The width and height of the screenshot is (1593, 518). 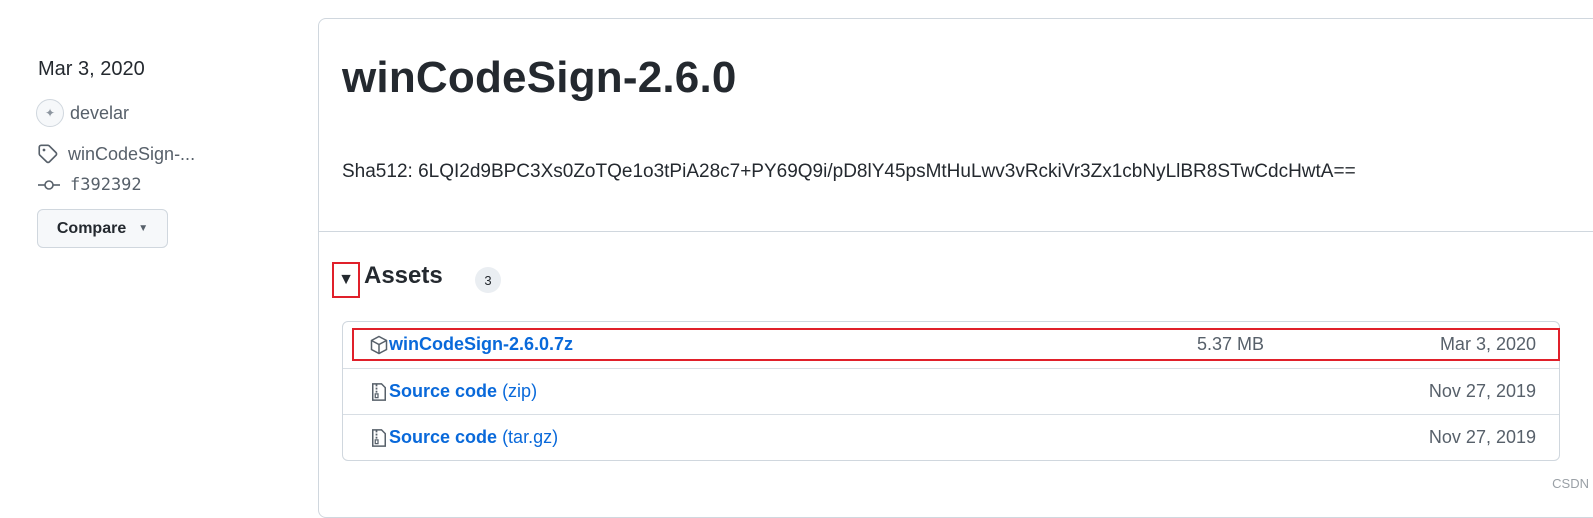 I want to click on compare-button: Compare ▼, so click(x=102, y=228).